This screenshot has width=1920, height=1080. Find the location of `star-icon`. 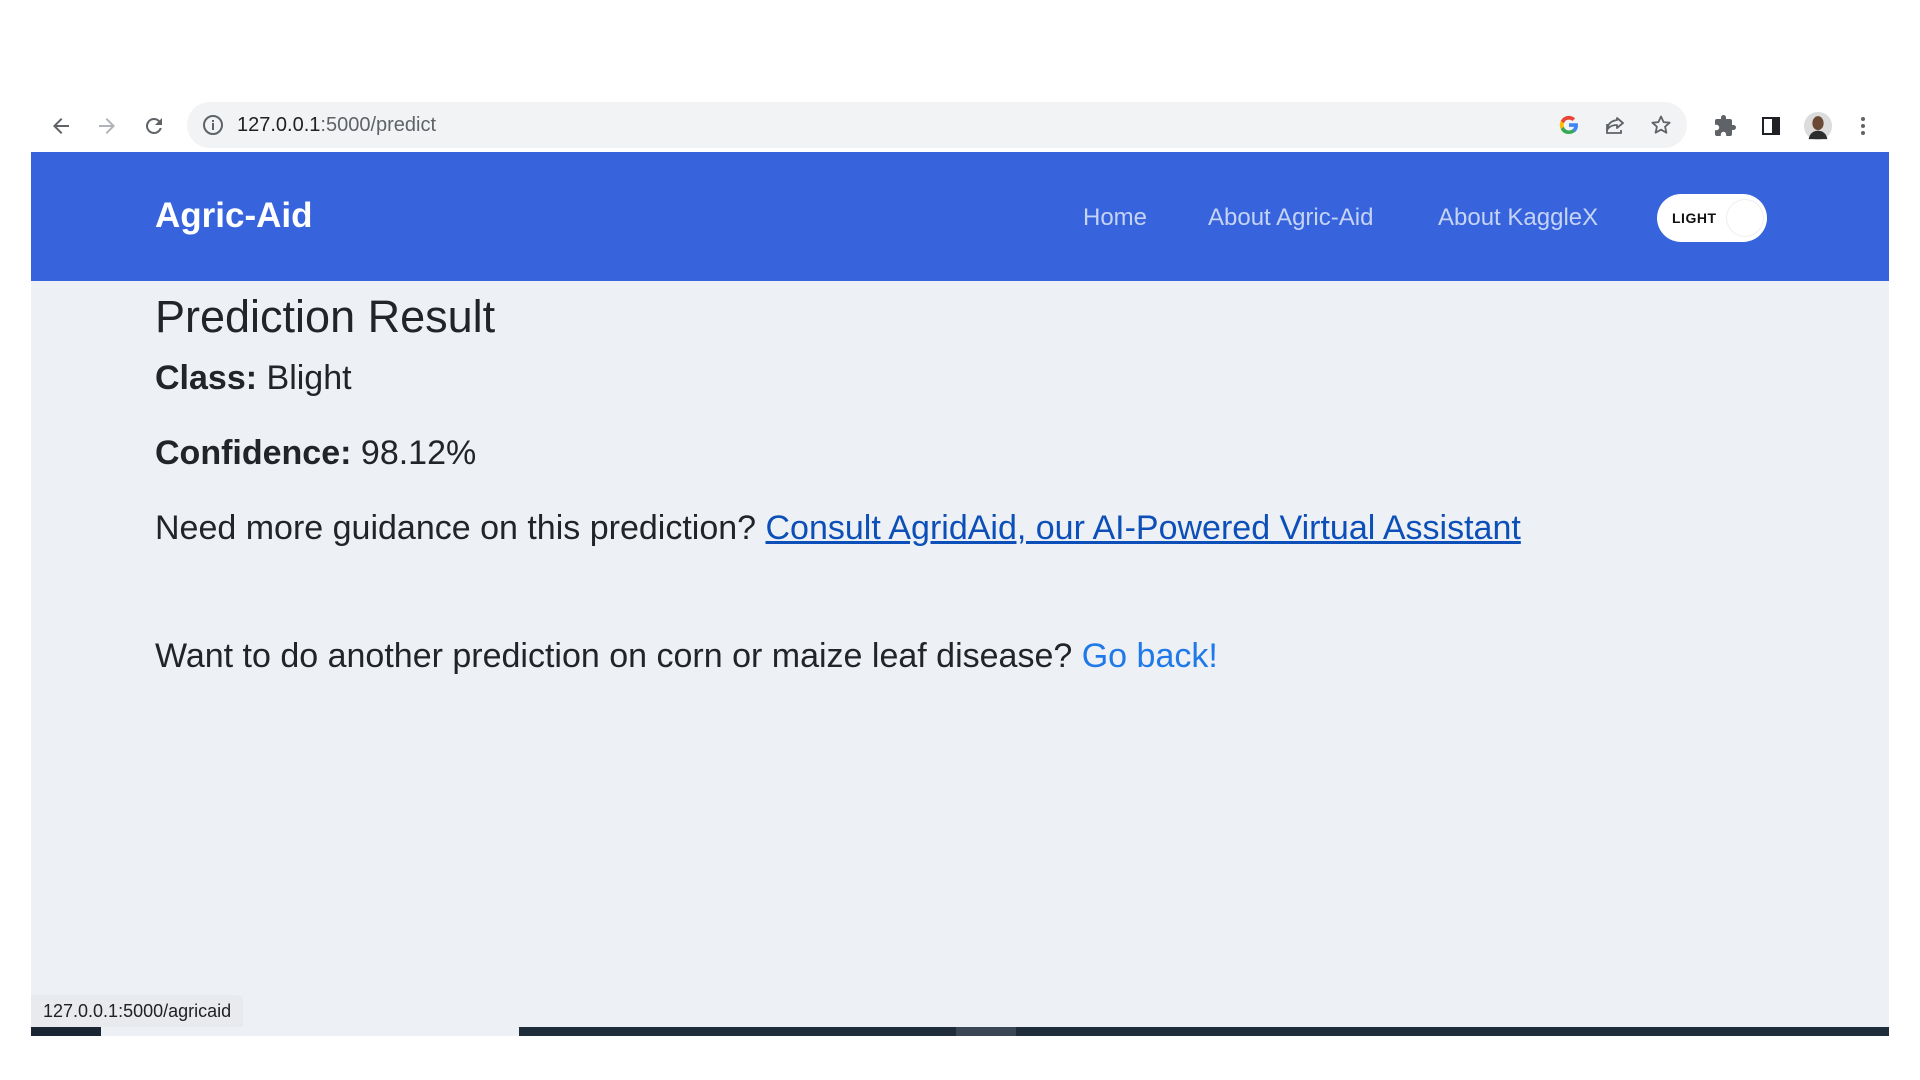

star-icon is located at coordinates (1661, 125).